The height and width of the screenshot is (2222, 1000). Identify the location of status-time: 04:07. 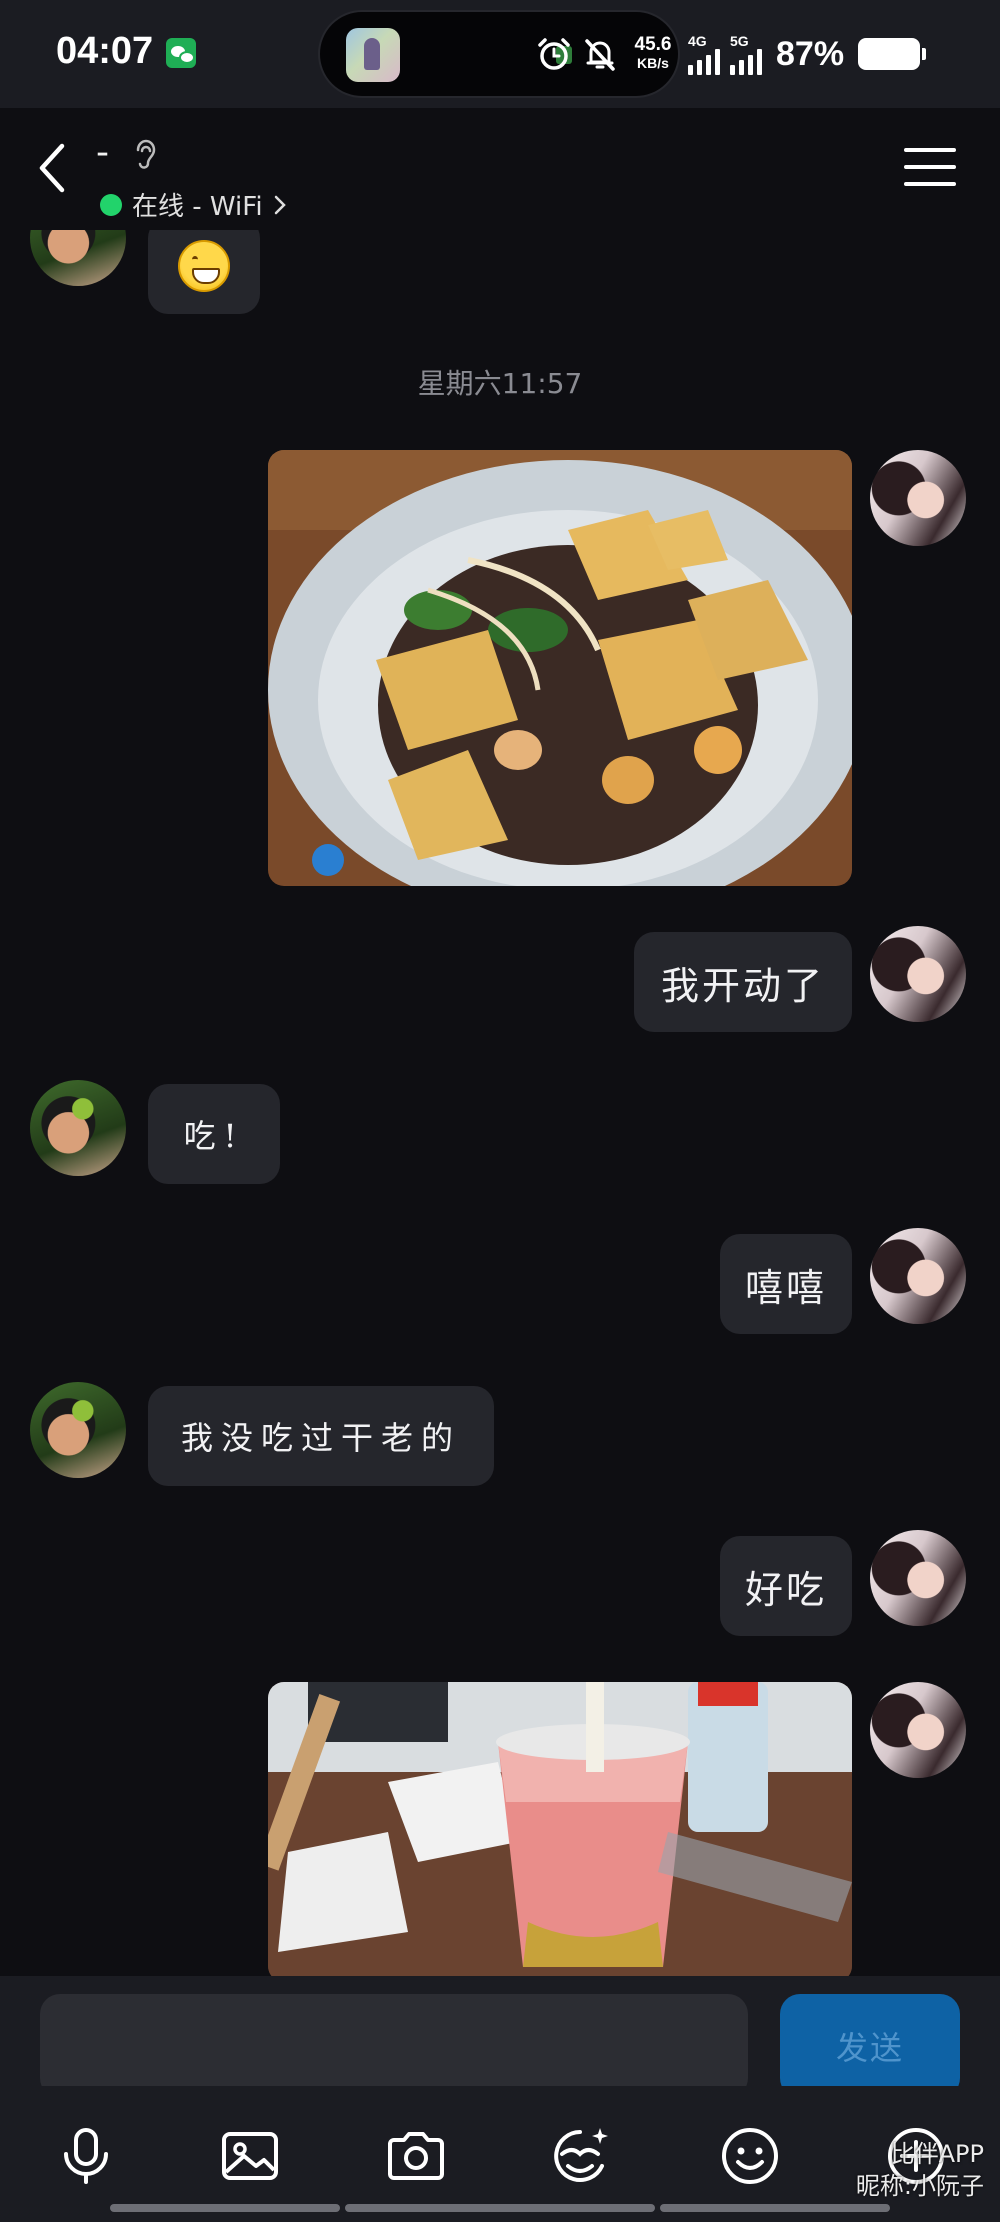
(105, 51).